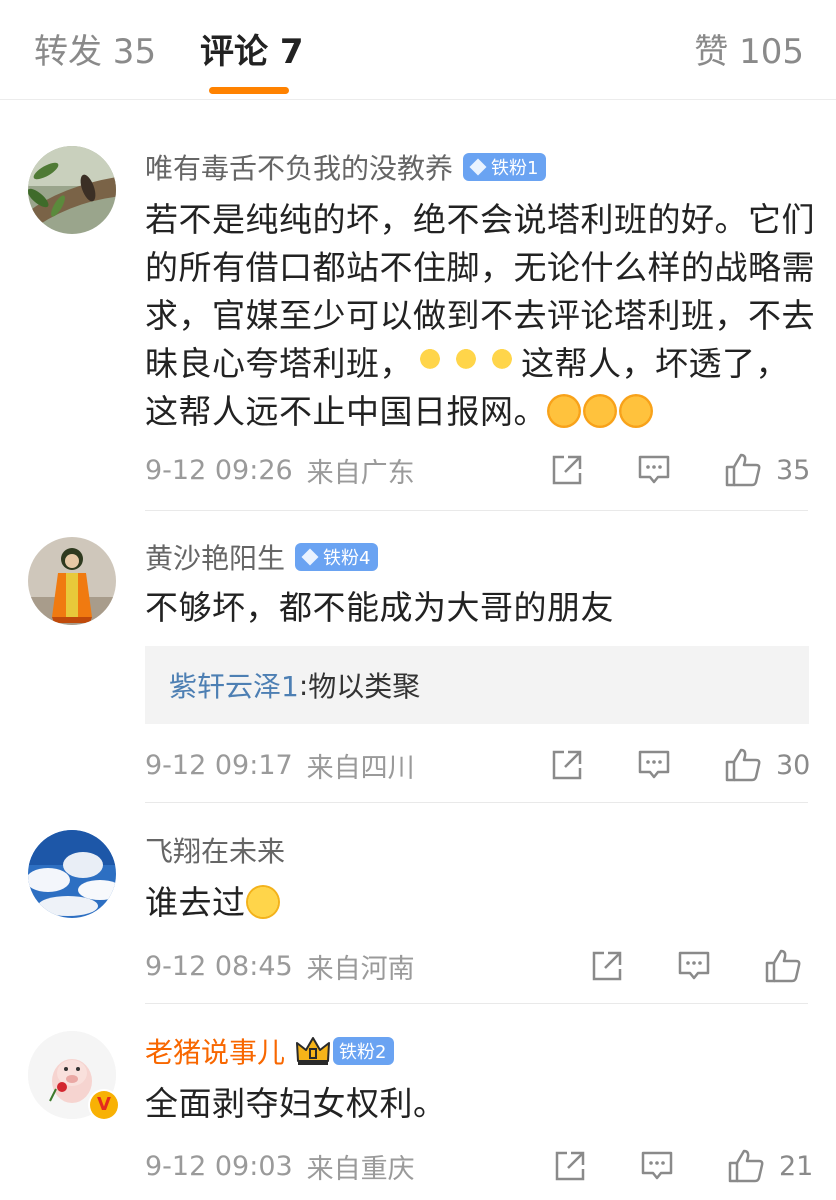 This screenshot has height=1200, width=836. What do you see at coordinates (360, 473) in the screenshot?
I see `comment-source: 来自广东` at bounding box center [360, 473].